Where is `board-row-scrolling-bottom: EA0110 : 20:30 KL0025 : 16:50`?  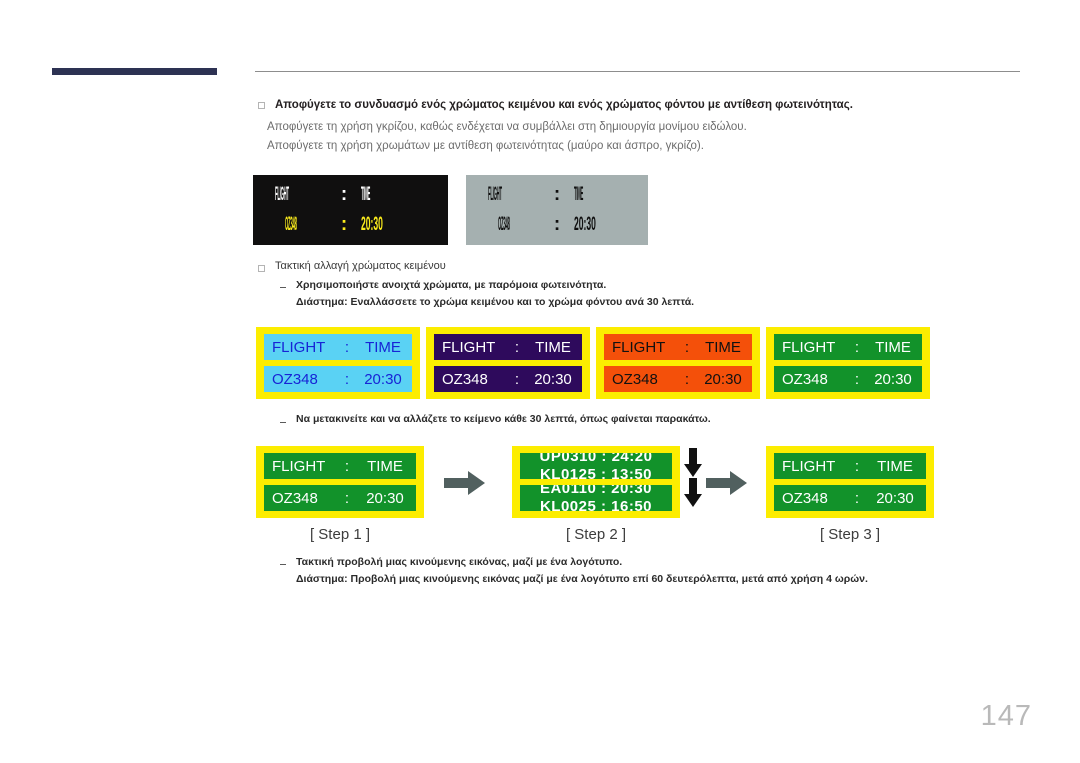
board-row-scrolling-bottom: EA0110 : 20:30 KL0025 : 16:50 is located at coordinates (596, 498).